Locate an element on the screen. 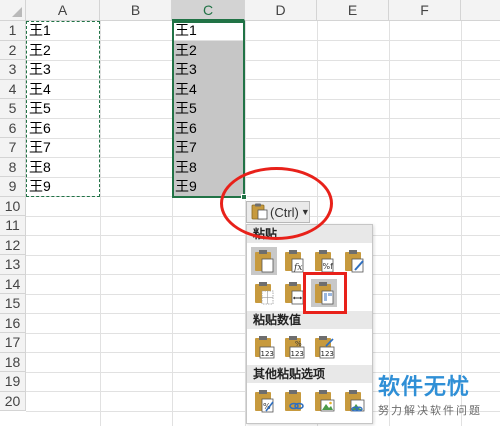 This screenshot has width=500, height=426. row-header: 6 is located at coordinates (13, 128).